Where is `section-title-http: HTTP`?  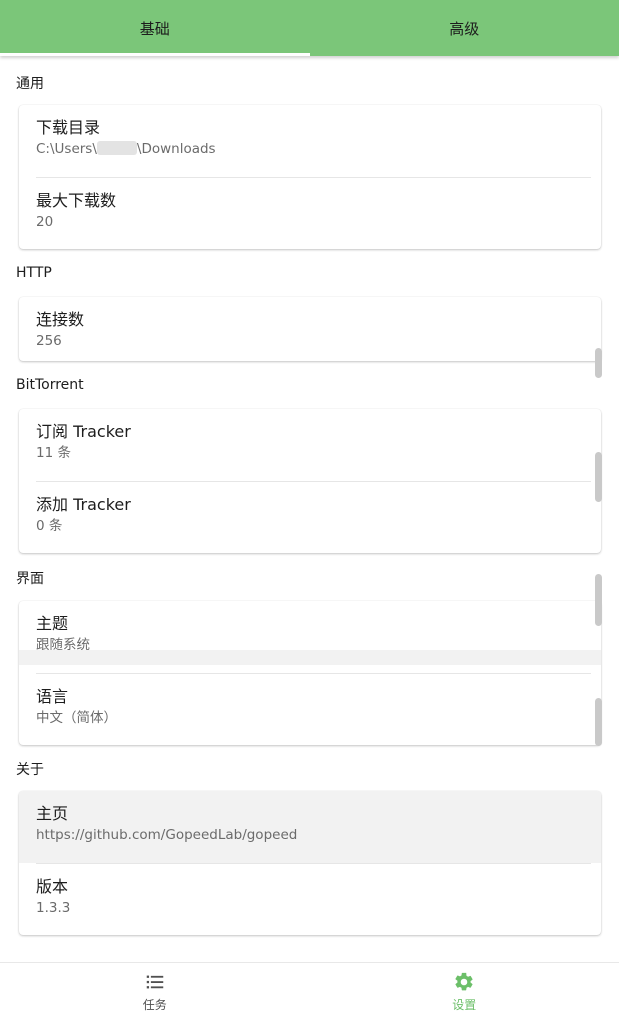 section-title-http: HTTP is located at coordinates (34, 273).